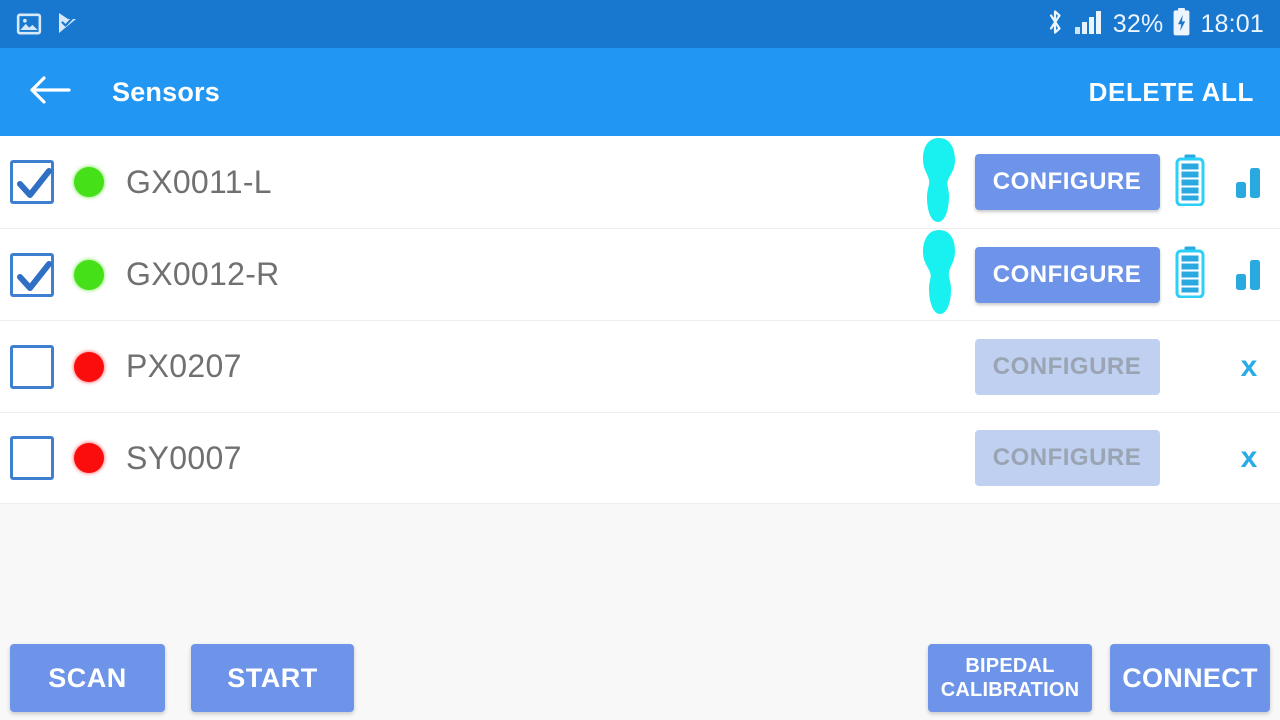 This screenshot has width=1280, height=720. What do you see at coordinates (640, 274) in the screenshot?
I see `sensor-row: GX0012-R CONFIGURE` at bounding box center [640, 274].